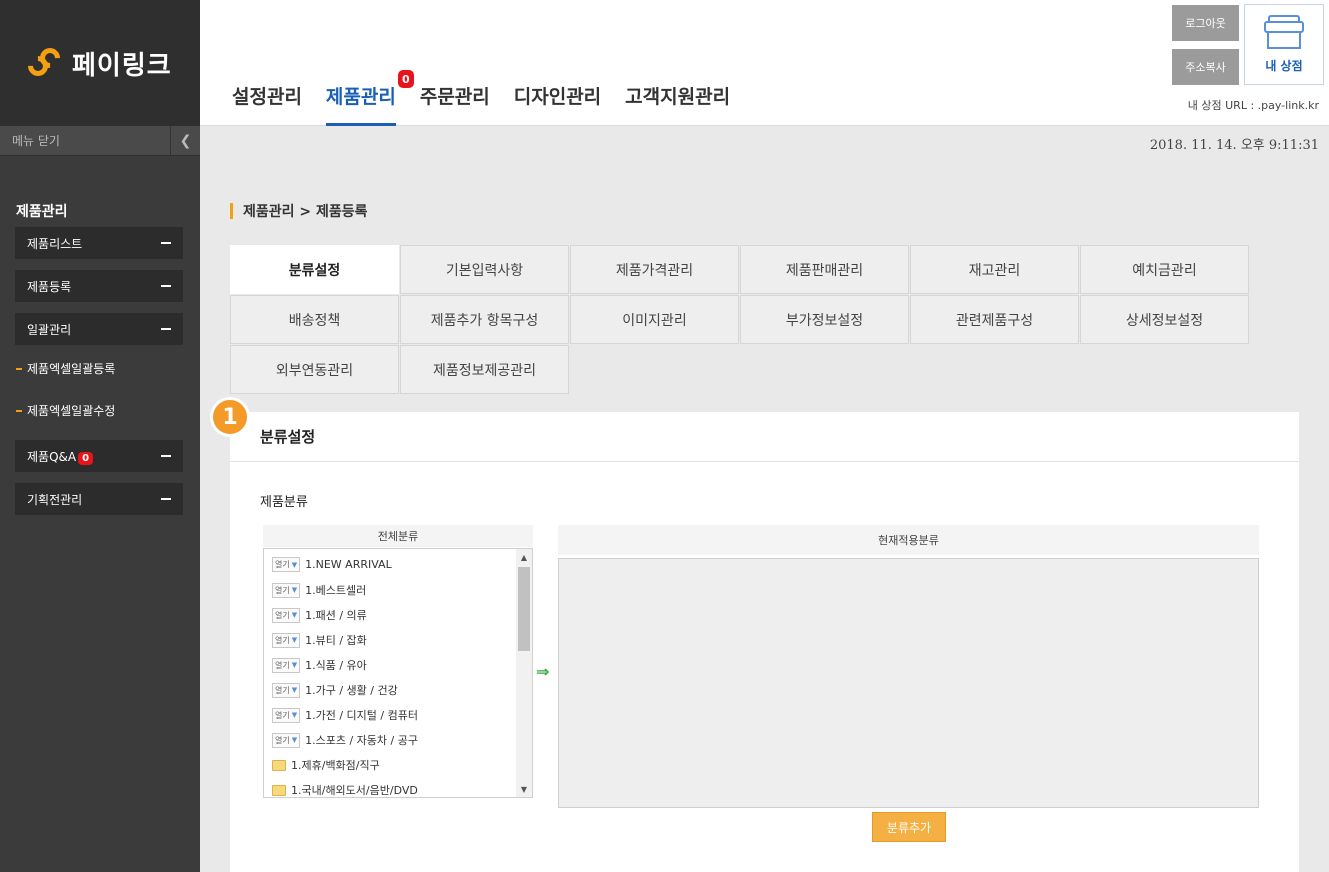 This screenshot has height=872, width=1329. What do you see at coordinates (99, 329) in the screenshot?
I see `sidebar-item-bulk-manage: 일괄관리` at bounding box center [99, 329].